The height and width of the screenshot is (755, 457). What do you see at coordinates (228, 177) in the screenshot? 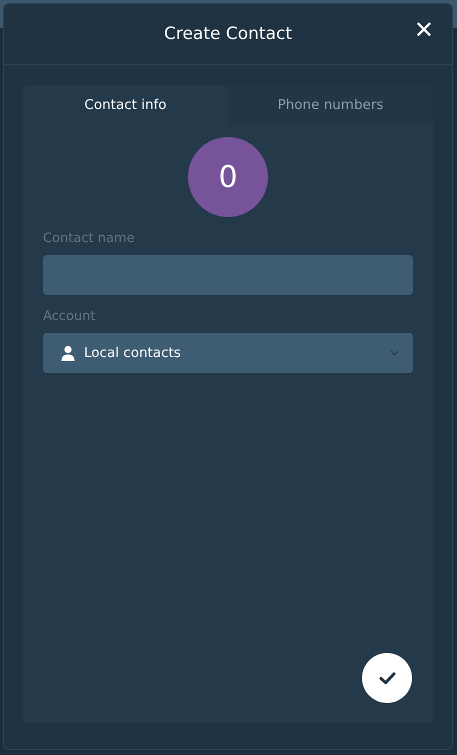
I see `avatar: 0` at bounding box center [228, 177].